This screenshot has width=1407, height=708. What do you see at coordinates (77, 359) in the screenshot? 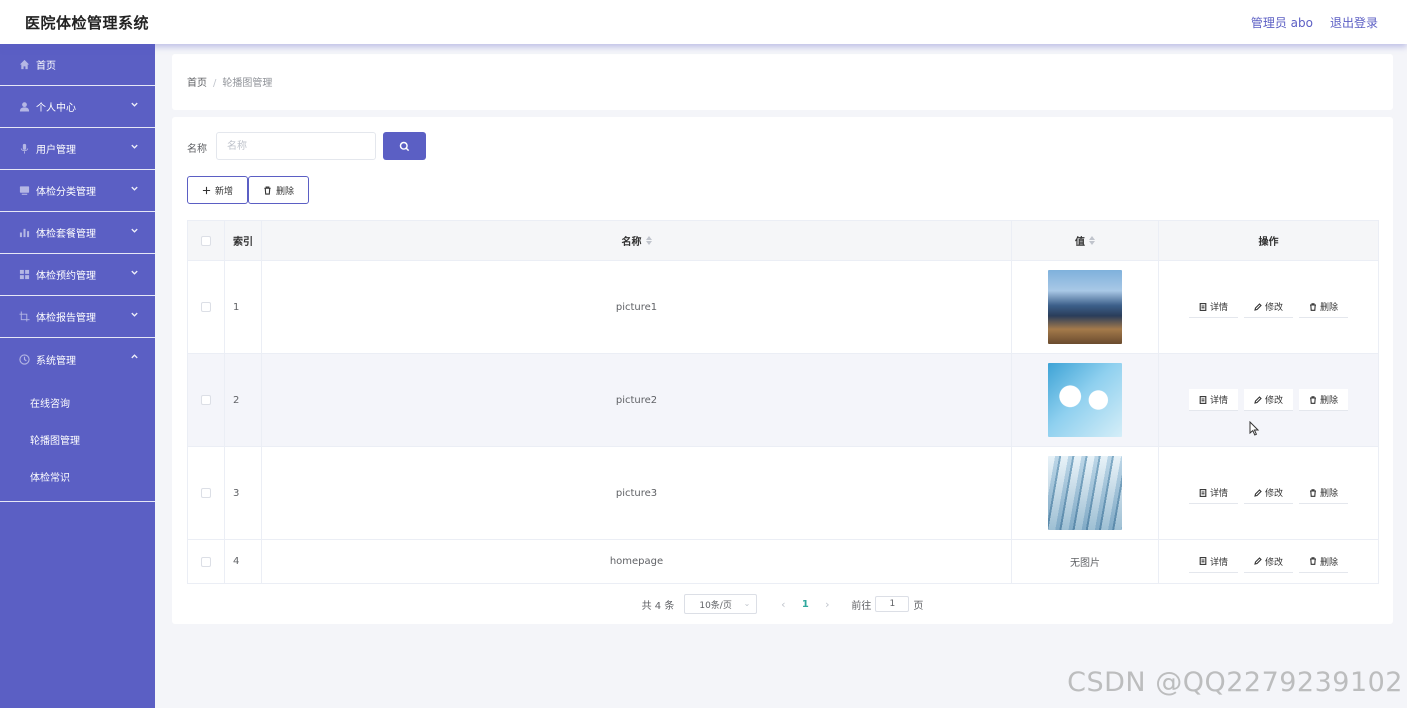
I see `sidebar-item-system-management: 系统管理` at bounding box center [77, 359].